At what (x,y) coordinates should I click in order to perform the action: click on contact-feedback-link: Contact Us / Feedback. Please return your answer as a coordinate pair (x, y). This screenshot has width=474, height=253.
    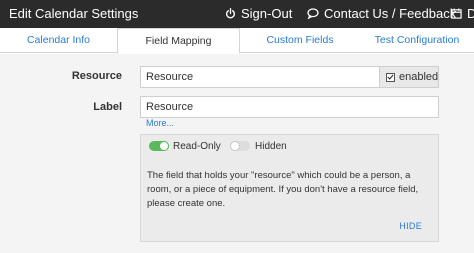
    Looking at the image, I should click on (381, 13).